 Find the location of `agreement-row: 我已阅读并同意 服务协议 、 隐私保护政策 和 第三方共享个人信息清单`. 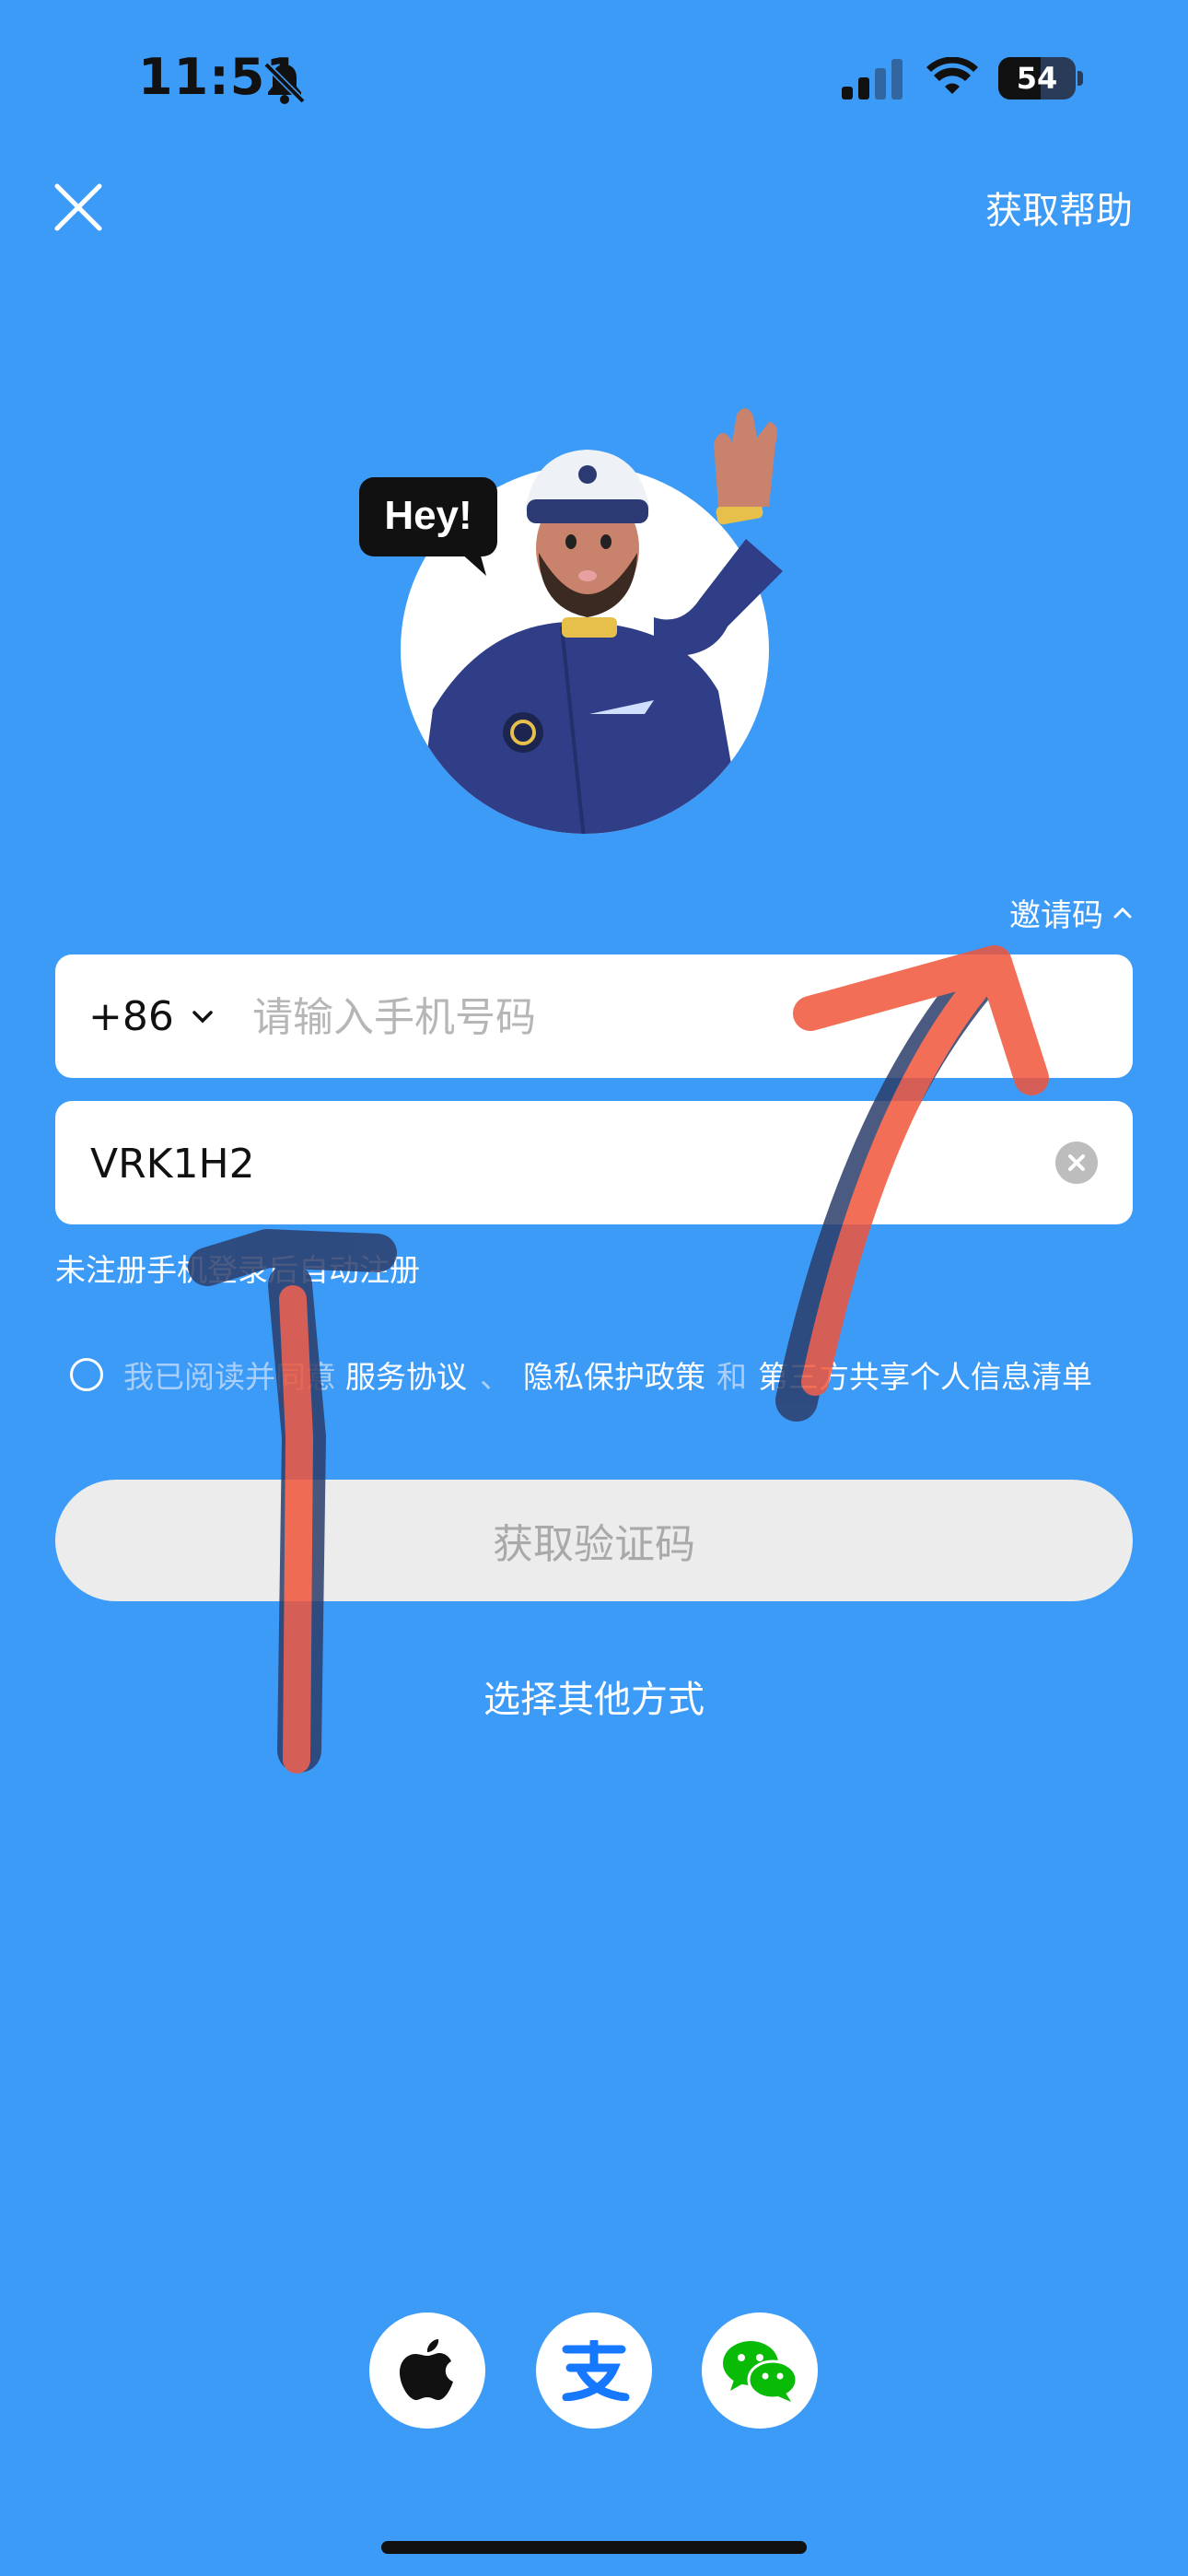

agreement-row: 我已阅读并同意 服务协议 、 隐私保护政策 和 第三方共享个人信息清单 is located at coordinates (581, 1374).